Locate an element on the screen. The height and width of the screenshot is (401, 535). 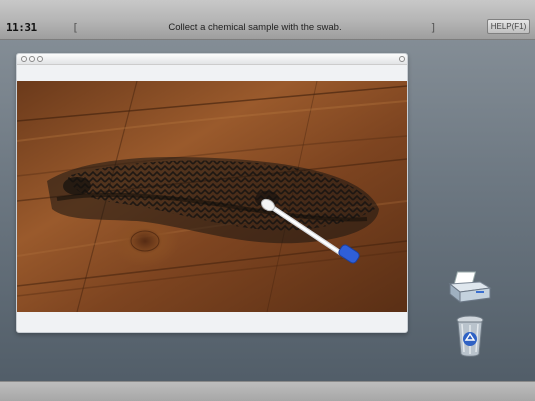
instruction-bracket-left: [ is located at coordinates (75, 27).